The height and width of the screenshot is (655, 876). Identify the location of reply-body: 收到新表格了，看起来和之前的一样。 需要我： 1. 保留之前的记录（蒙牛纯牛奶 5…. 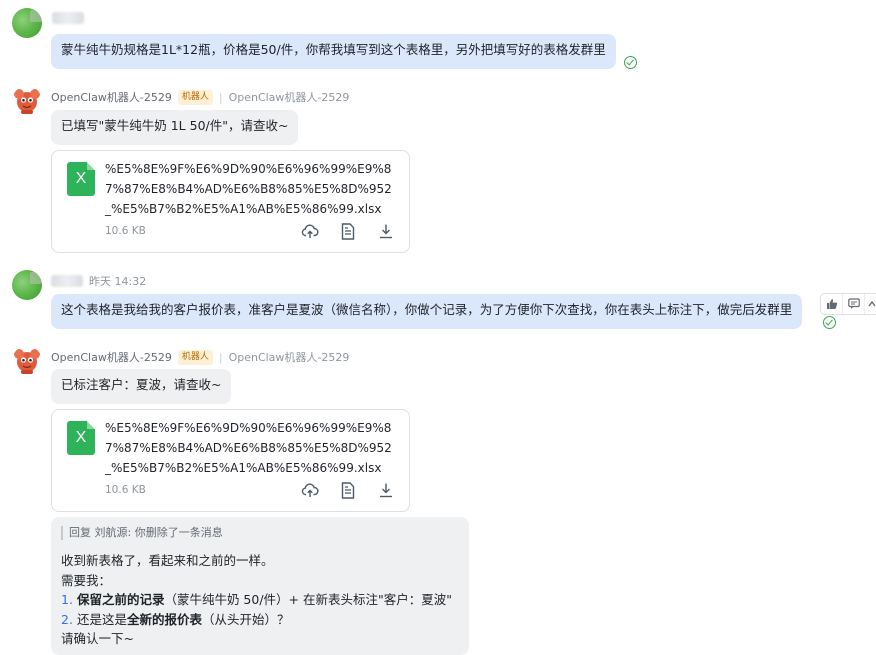
(256, 600).